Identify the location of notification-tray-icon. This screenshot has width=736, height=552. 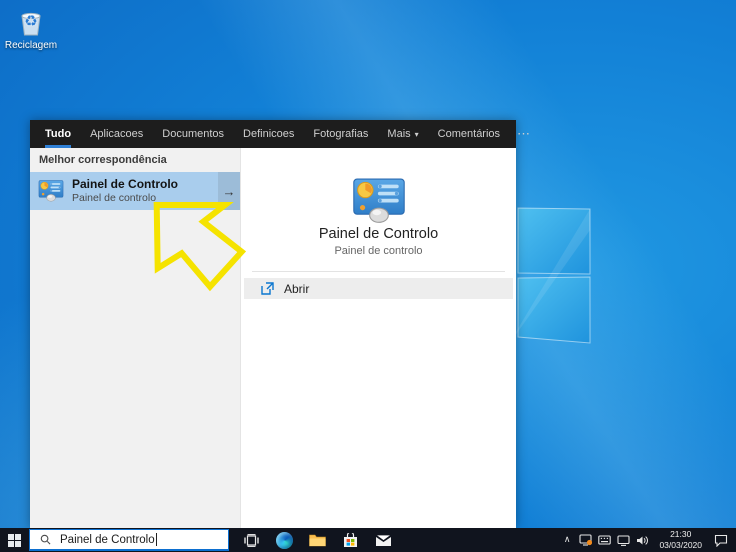
(585, 540).